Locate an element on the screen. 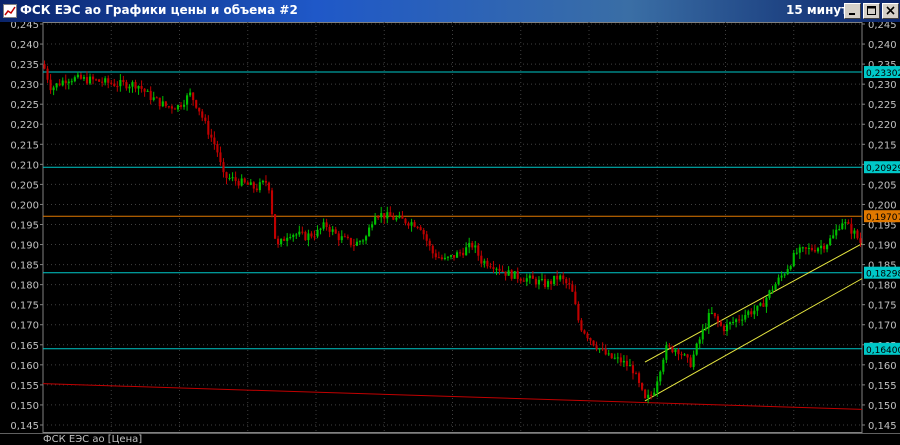  y-tick-label-right: 0,170 is located at coordinates (882, 326).